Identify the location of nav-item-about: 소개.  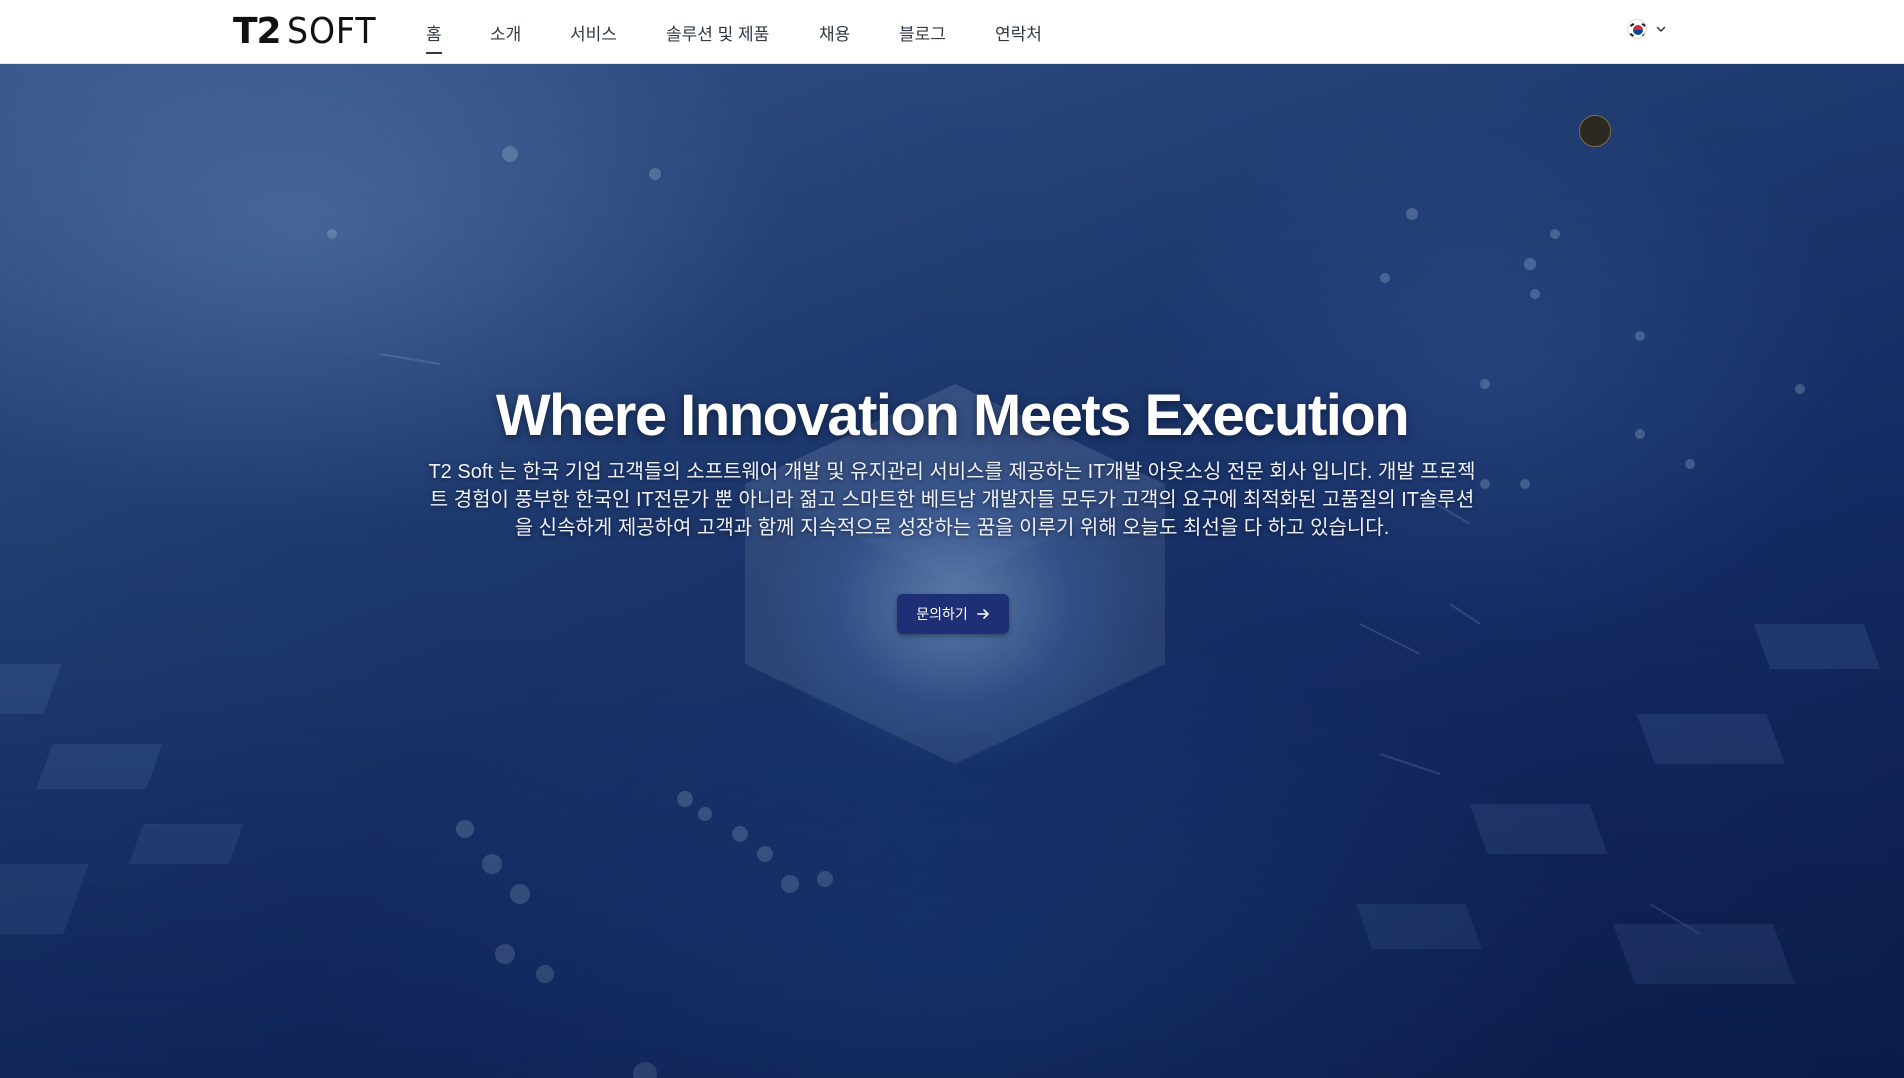
(505, 32).